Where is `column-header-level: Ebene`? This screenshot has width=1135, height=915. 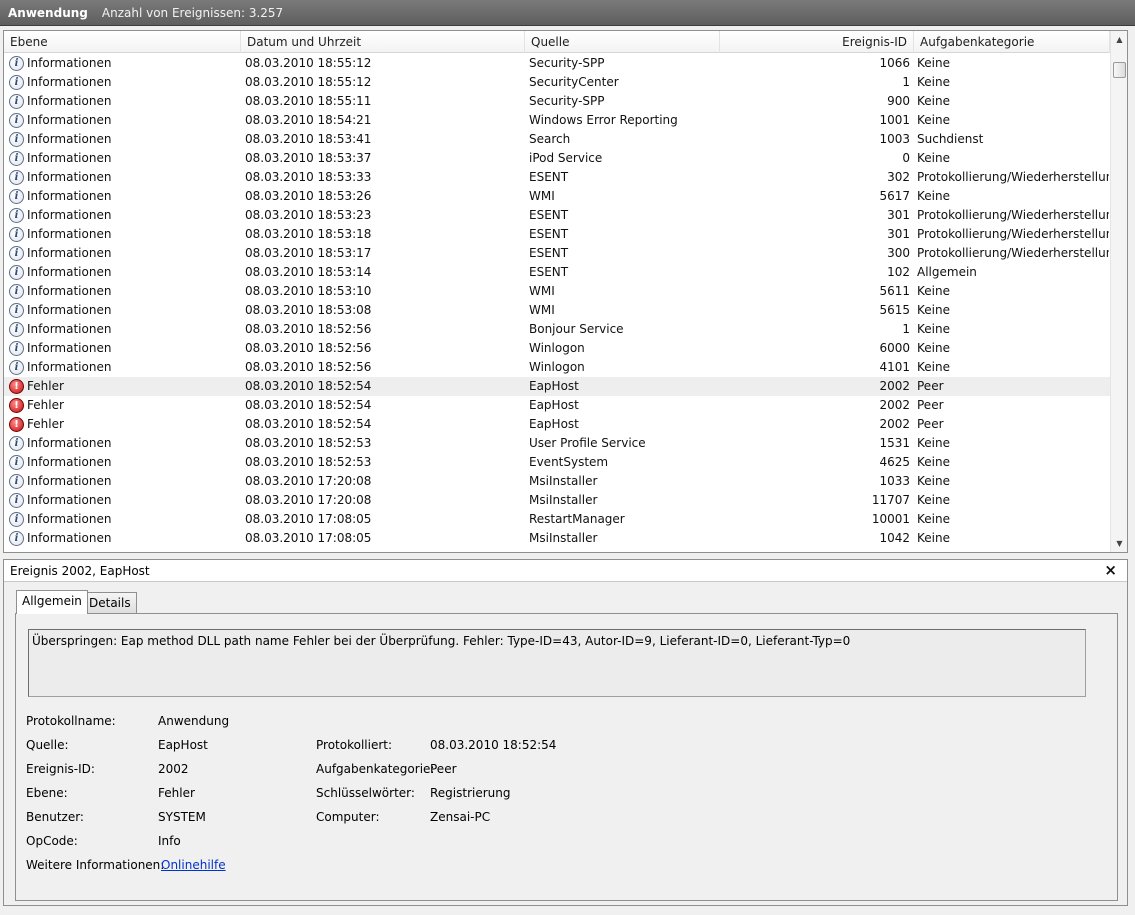
column-header-level: Ebene is located at coordinates (122, 42).